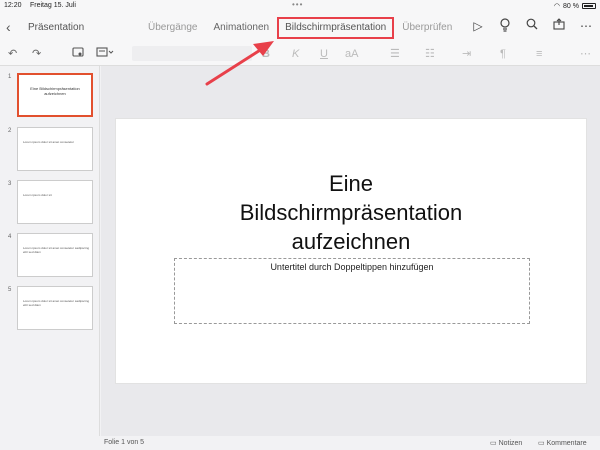 Image resolution: width=600 pixels, height=450 pixels. Describe the element at coordinates (351, 183) in the screenshot. I see `slide-title-line: Eine` at that location.